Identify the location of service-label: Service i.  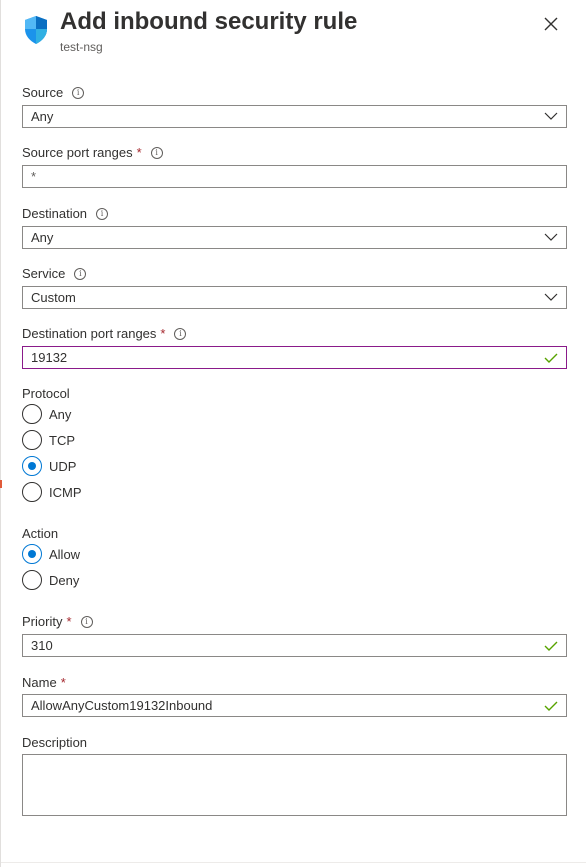
(54, 273).